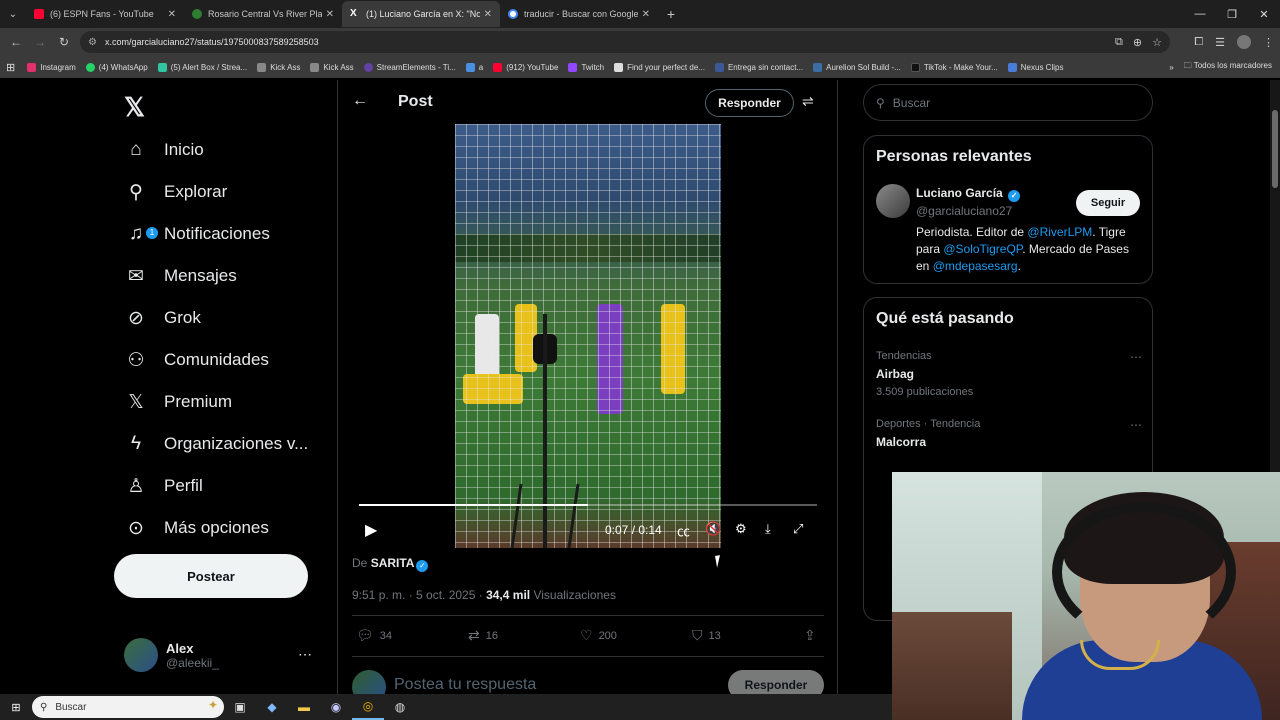  I want to click on browser-tab: Rosario Central Vs River Plate - ✕, so click(263, 14).